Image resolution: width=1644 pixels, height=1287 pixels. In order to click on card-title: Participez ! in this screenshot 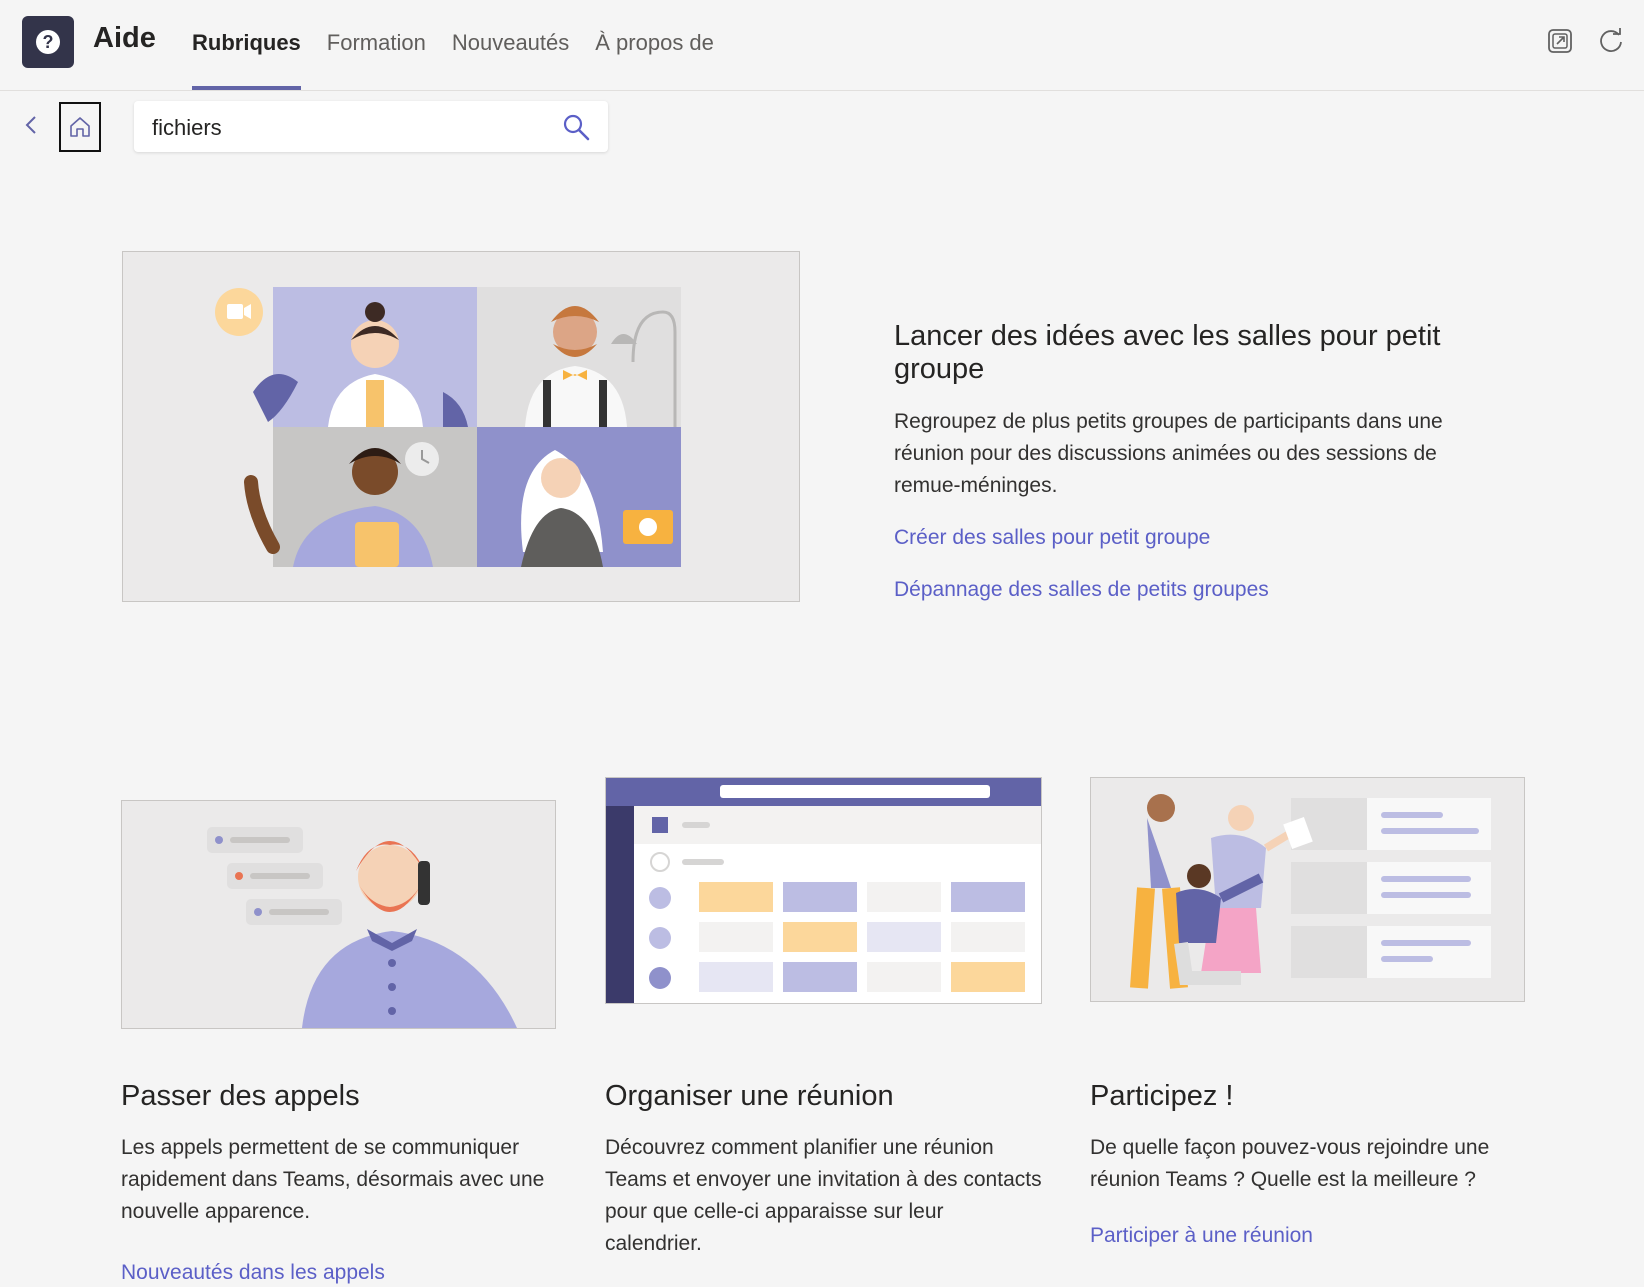, I will do `click(1162, 1096)`.